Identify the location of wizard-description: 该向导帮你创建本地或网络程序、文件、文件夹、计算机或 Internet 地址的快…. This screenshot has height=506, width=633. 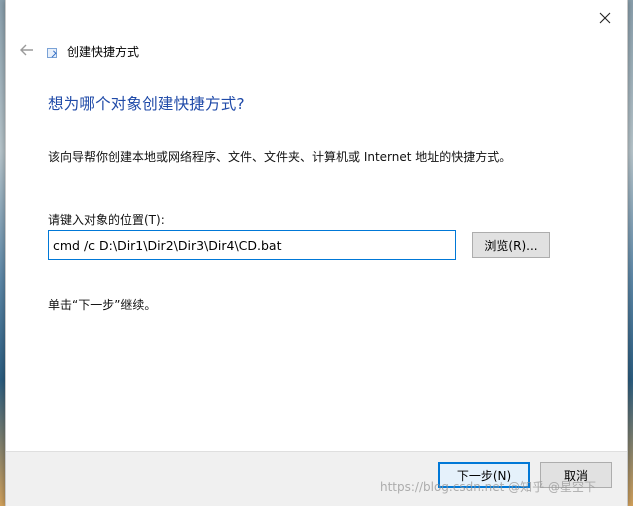
(280, 157).